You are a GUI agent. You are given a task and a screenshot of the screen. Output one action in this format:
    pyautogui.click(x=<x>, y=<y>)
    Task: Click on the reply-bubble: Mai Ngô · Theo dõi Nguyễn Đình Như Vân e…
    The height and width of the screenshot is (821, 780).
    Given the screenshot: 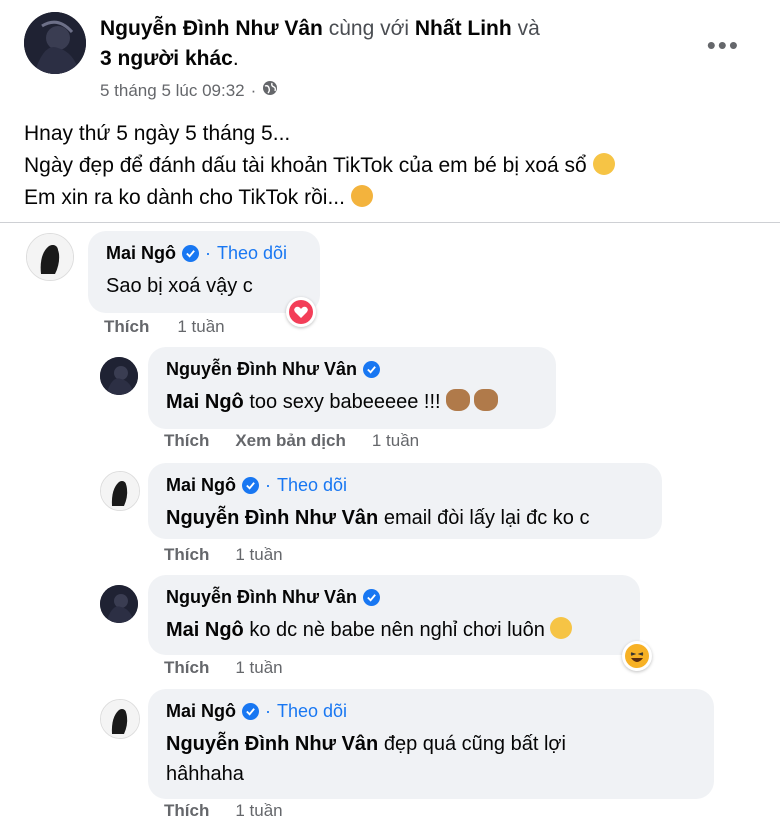 What is the action you would take?
    pyautogui.click(x=405, y=501)
    